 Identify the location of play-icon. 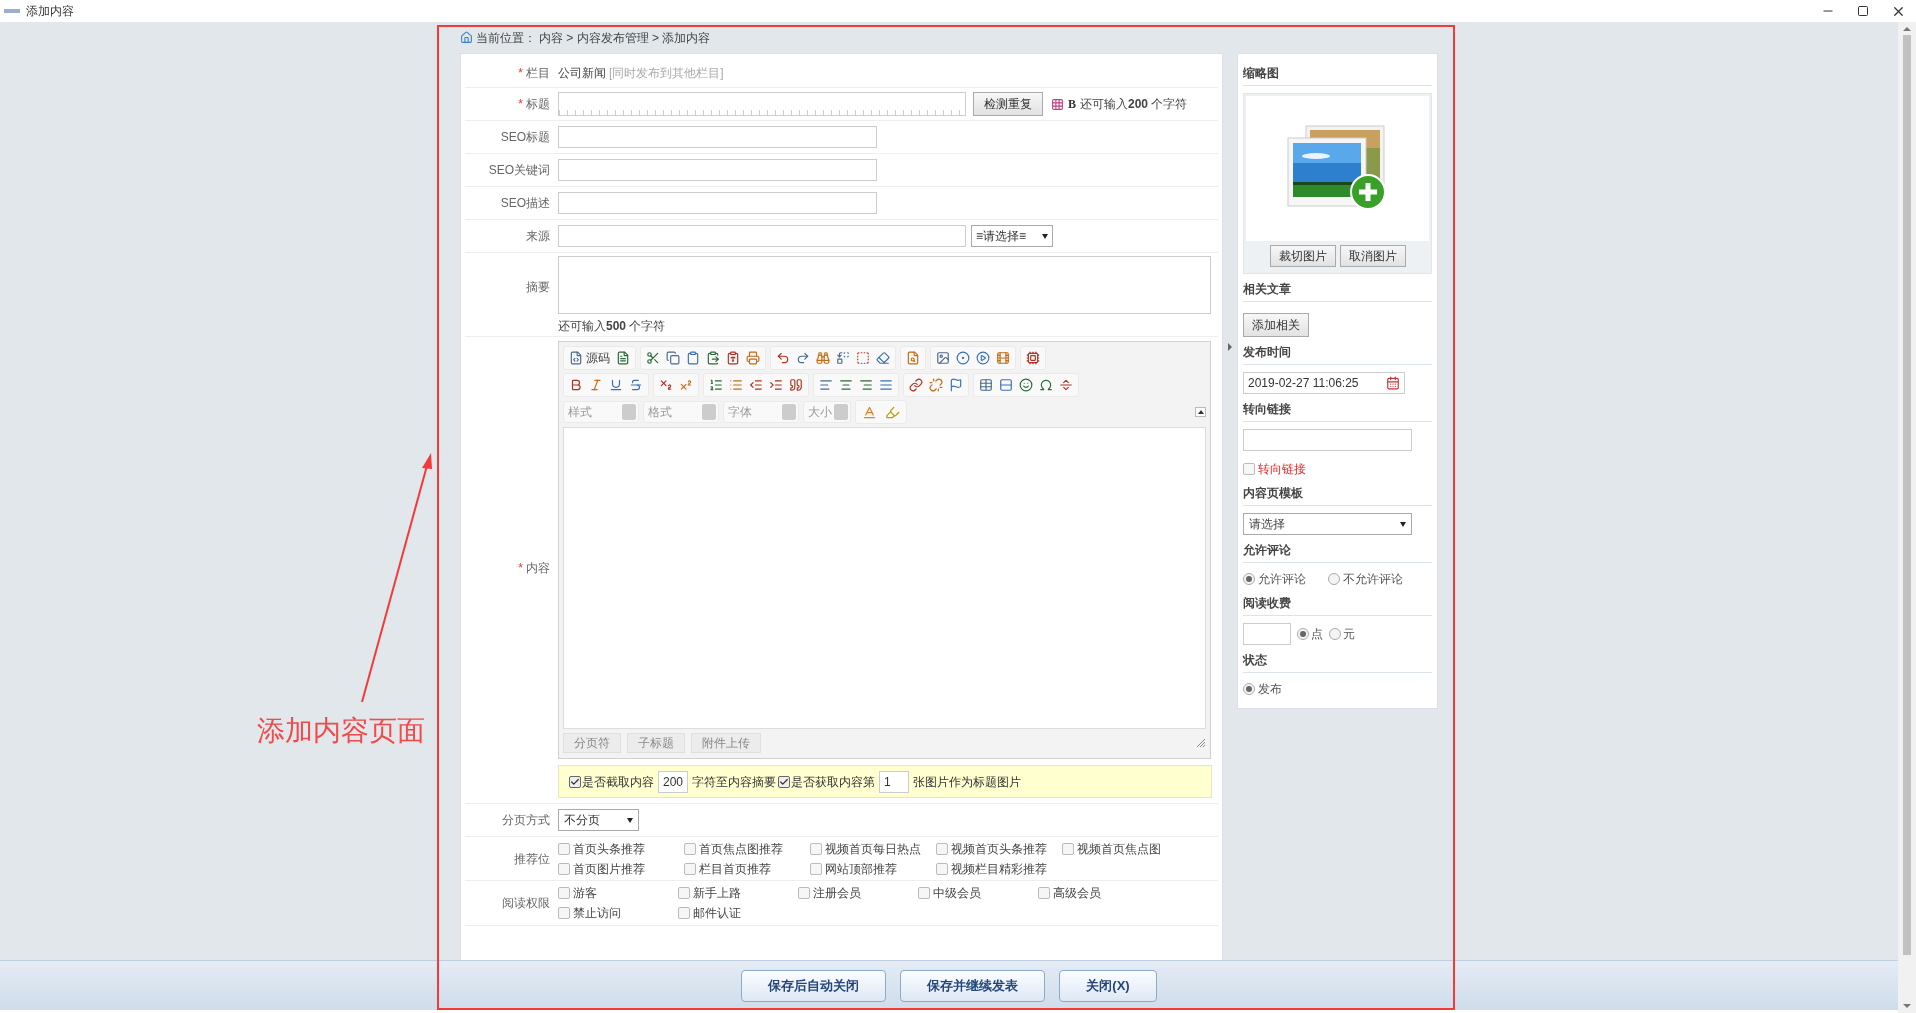
(983, 358).